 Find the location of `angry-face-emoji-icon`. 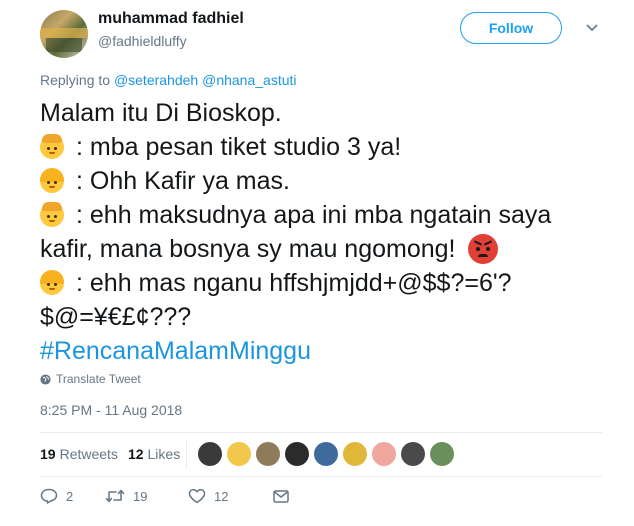

angry-face-emoji-icon is located at coordinates (482, 249).